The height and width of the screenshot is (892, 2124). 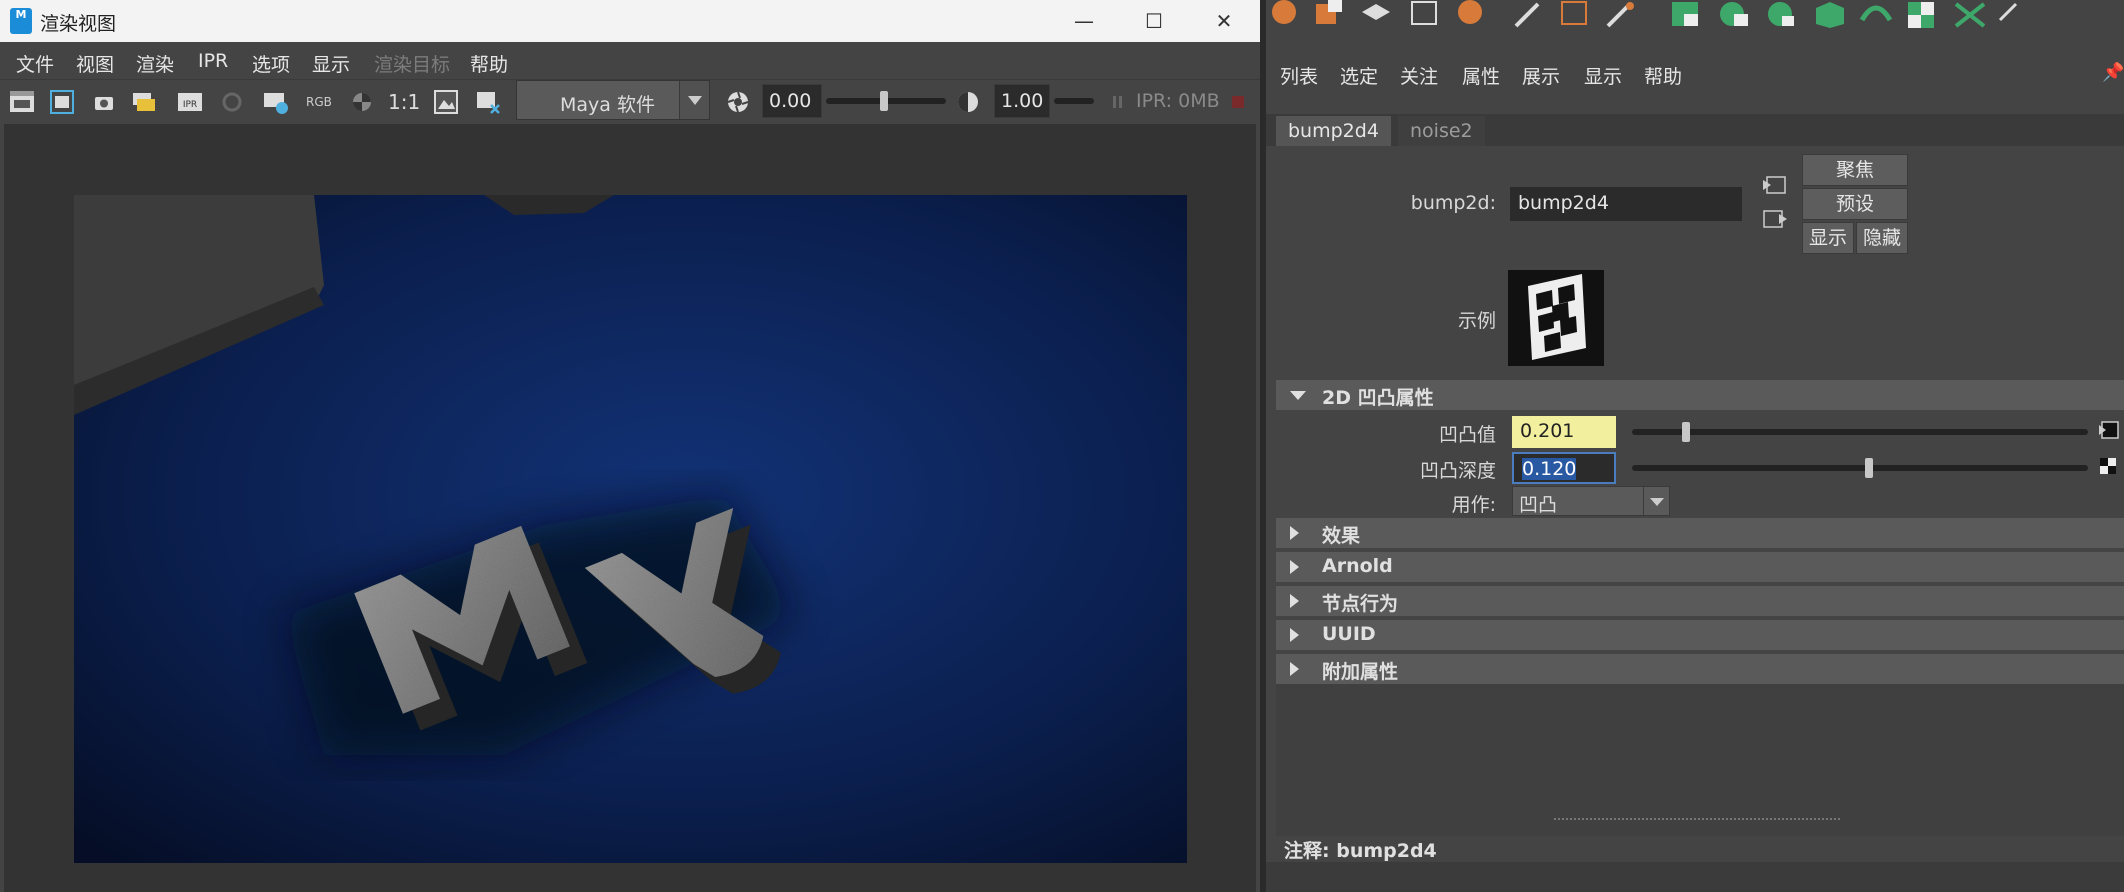 What do you see at coordinates (1876, 15) in the screenshot?
I see `shelf-uv5-icon` at bounding box center [1876, 15].